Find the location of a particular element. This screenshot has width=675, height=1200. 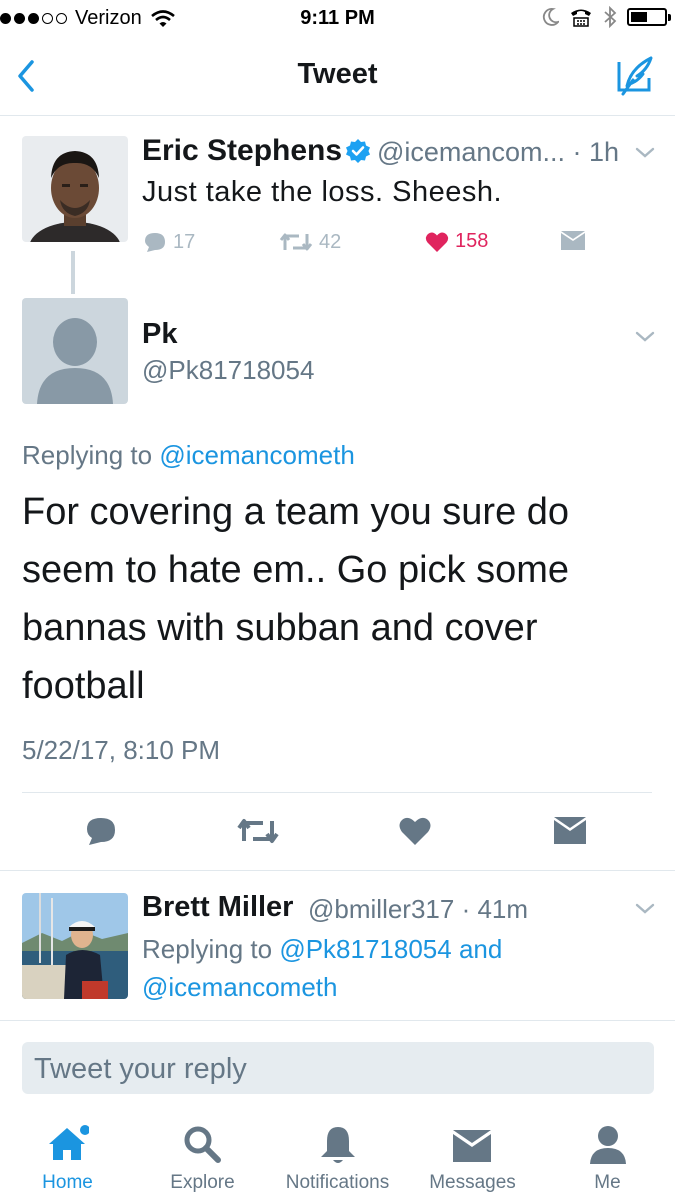

retweet-action: 42 is located at coordinates (310, 242).